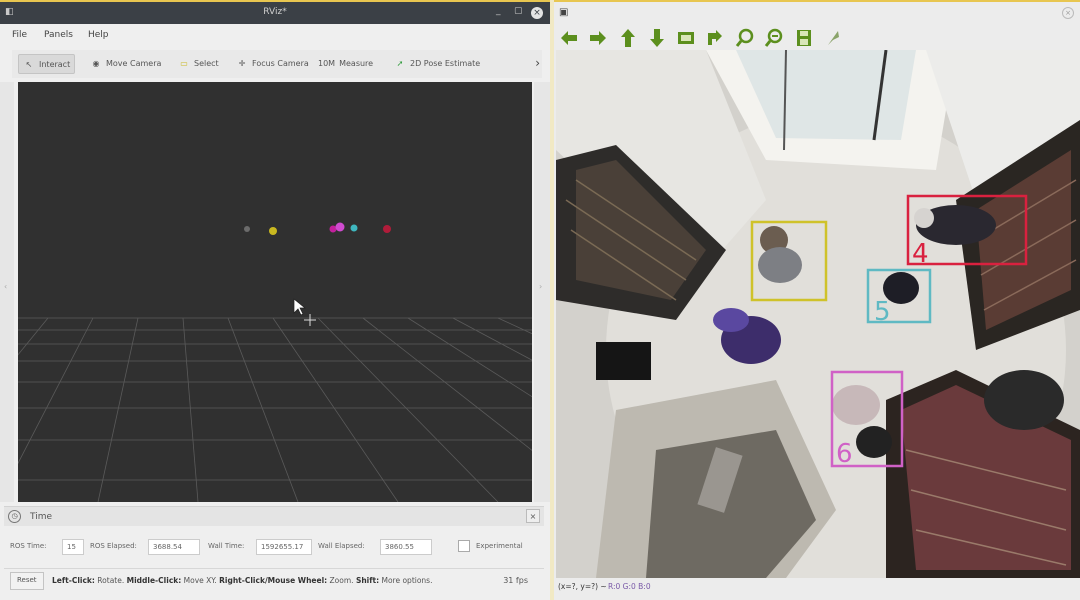  Describe the element at coordinates (55, 64) in the screenshot. I see `tool-label: Interact` at that location.